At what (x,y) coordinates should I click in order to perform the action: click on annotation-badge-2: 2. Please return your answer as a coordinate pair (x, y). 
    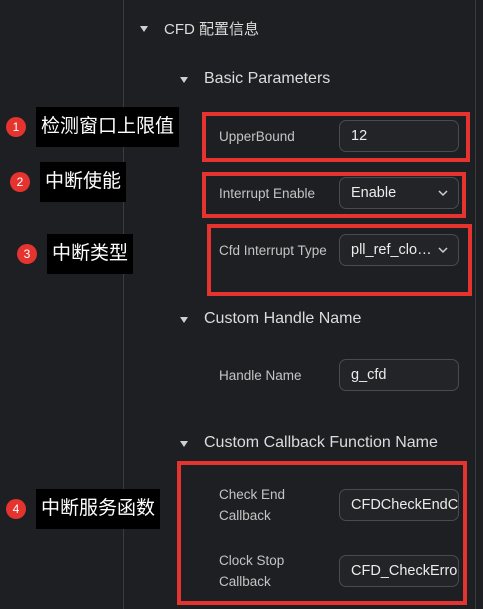
    Looking at the image, I should click on (20, 182).